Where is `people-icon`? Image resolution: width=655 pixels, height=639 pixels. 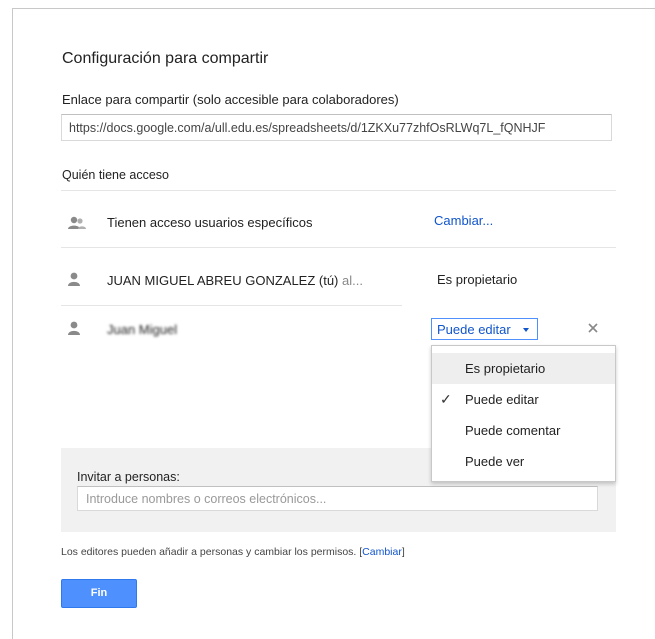 people-icon is located at coordinates (77, 224).